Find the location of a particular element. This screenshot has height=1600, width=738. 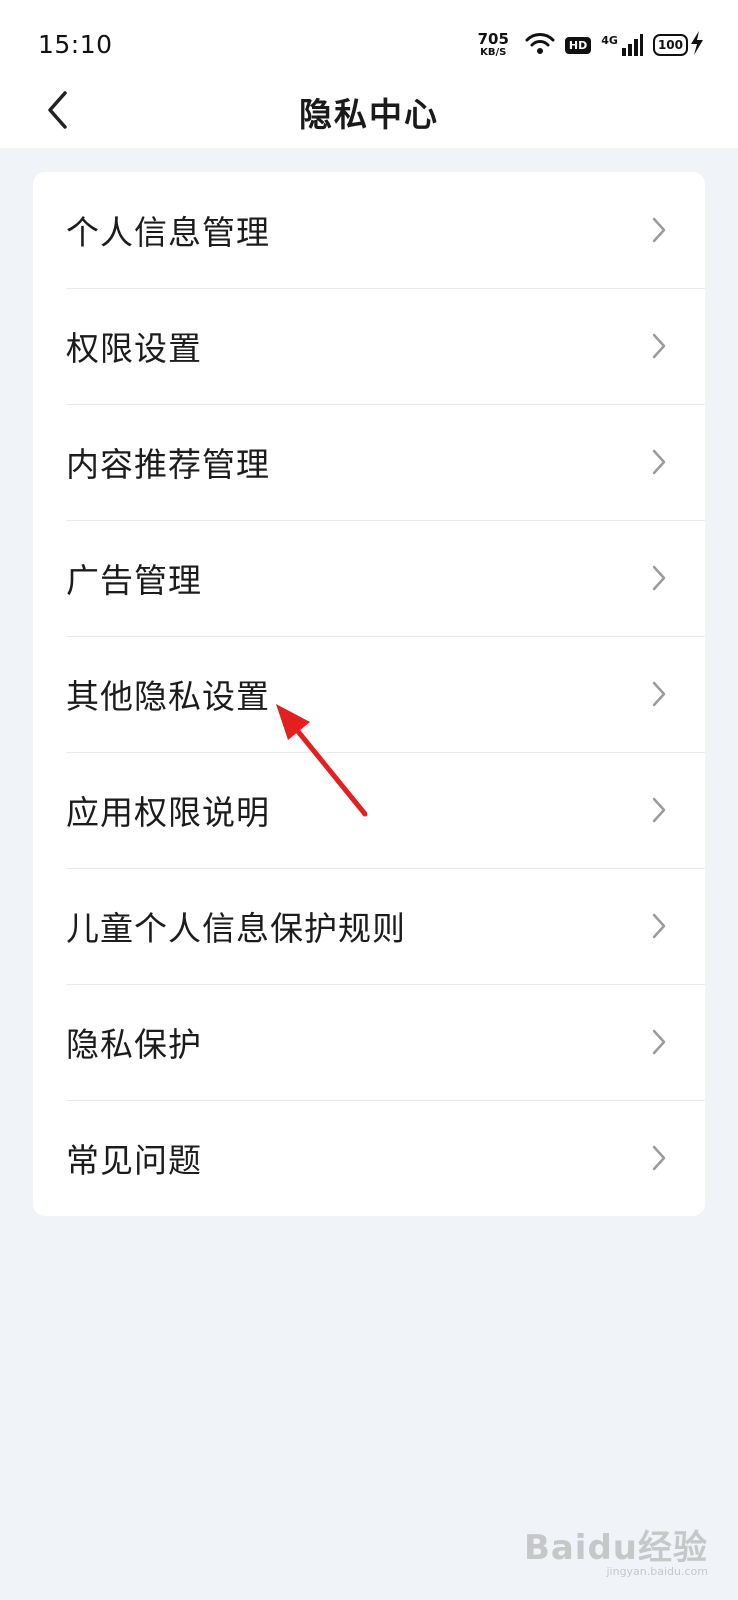

hd-badge: HD is located at coordinates (578, 45).